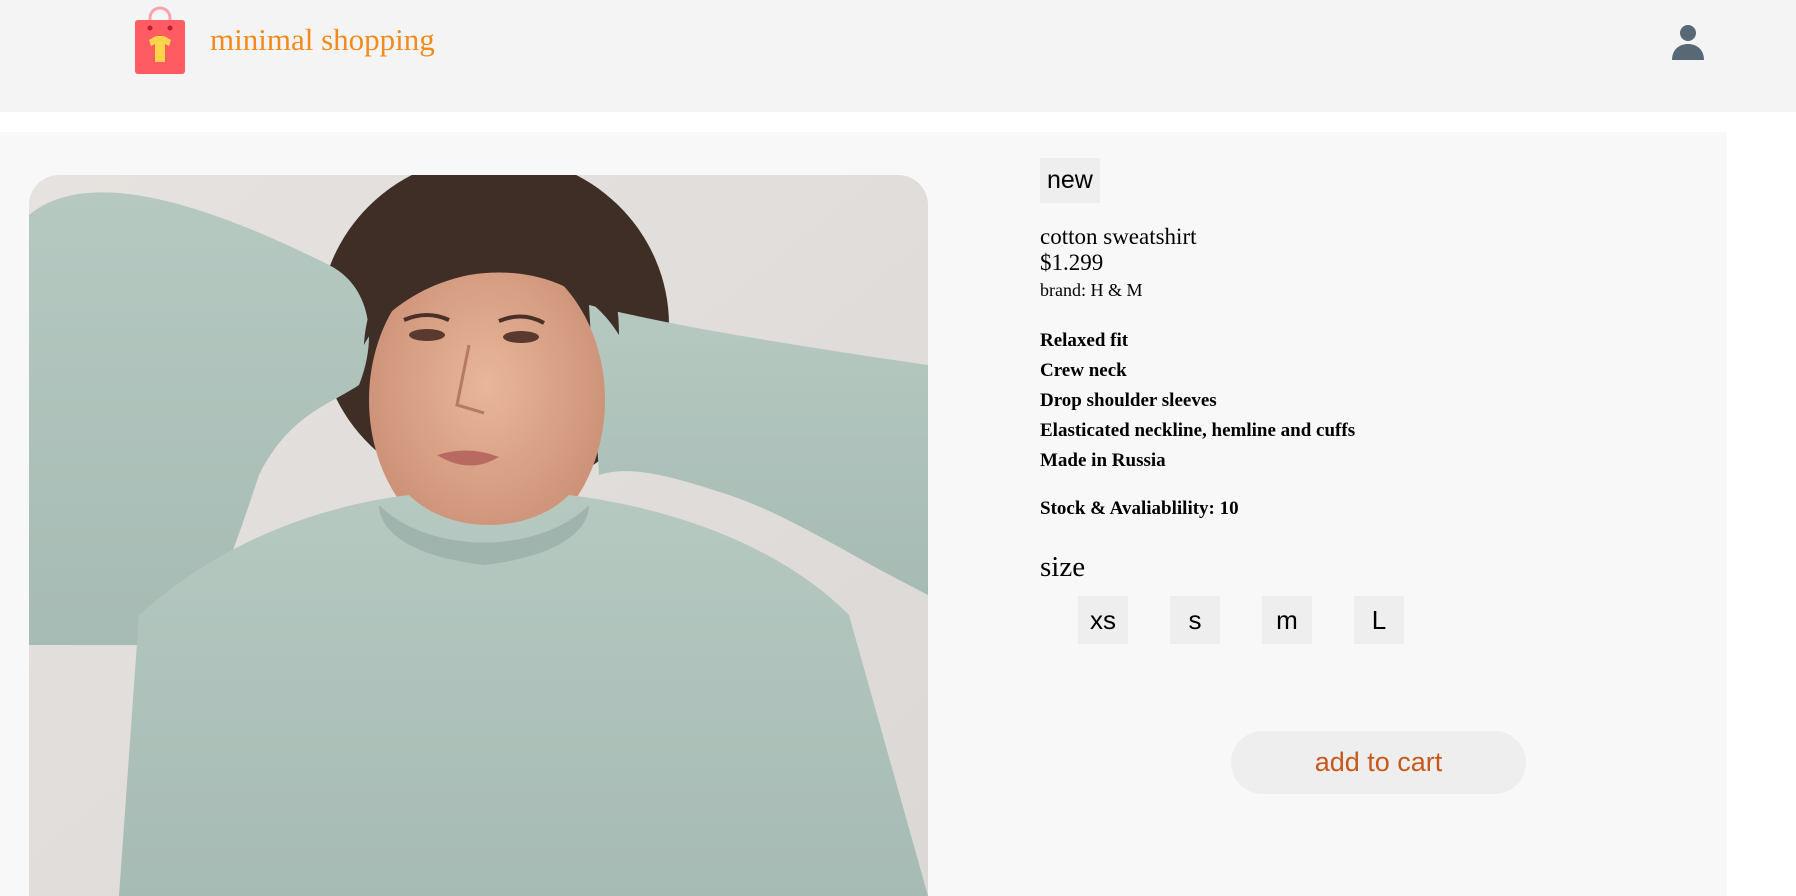 This screenshot has height=896, width=1796. What do you see at coordinates (1688, 42) in the screenshot?
I see `user-icon` at bounding box center [1688, 42].